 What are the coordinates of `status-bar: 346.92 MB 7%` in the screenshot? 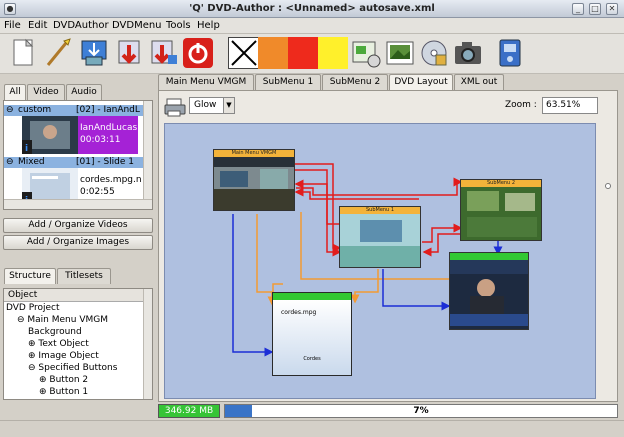 It's located at (388, 411).